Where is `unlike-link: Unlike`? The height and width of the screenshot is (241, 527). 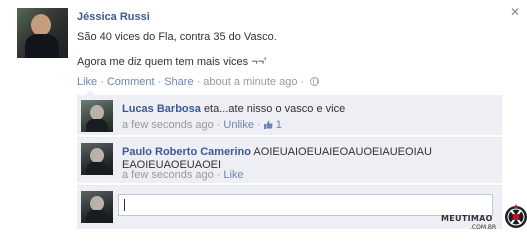 unlike-link: Unlike is located at coordinates (238, 125).